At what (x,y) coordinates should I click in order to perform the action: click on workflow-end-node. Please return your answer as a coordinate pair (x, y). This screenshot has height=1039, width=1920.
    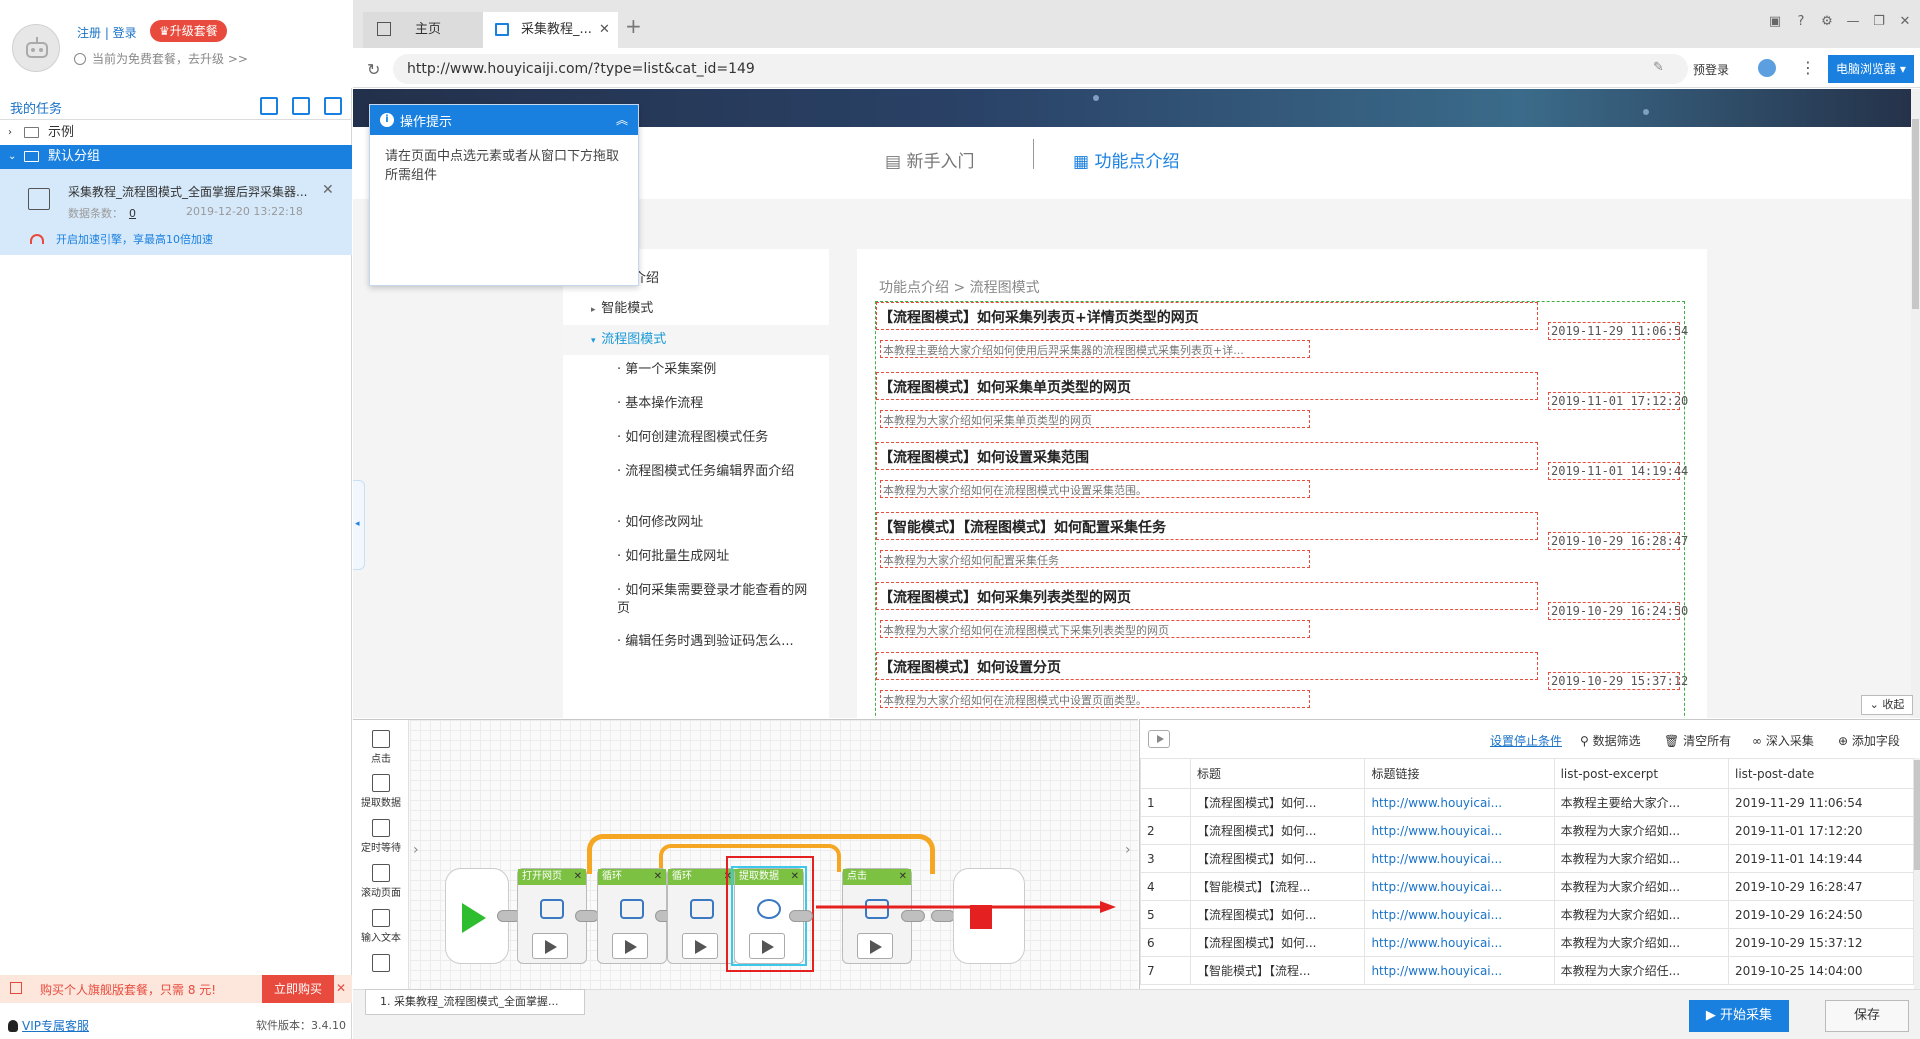
    Looking at the image, I should click on (989, 916).